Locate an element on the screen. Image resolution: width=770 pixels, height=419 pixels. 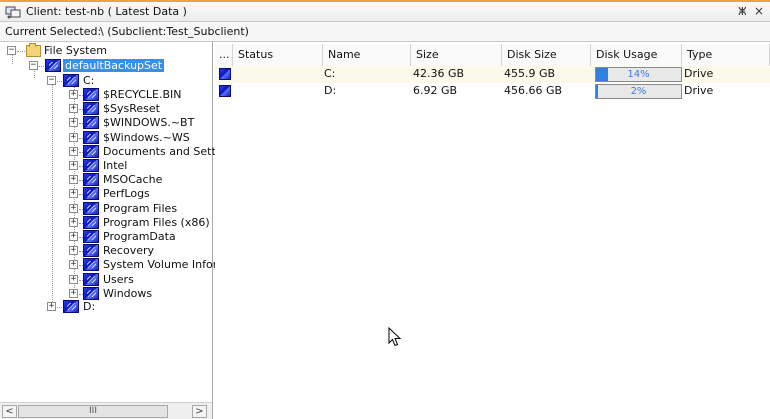
cell-name: C: is located at coordinates (330, 73).